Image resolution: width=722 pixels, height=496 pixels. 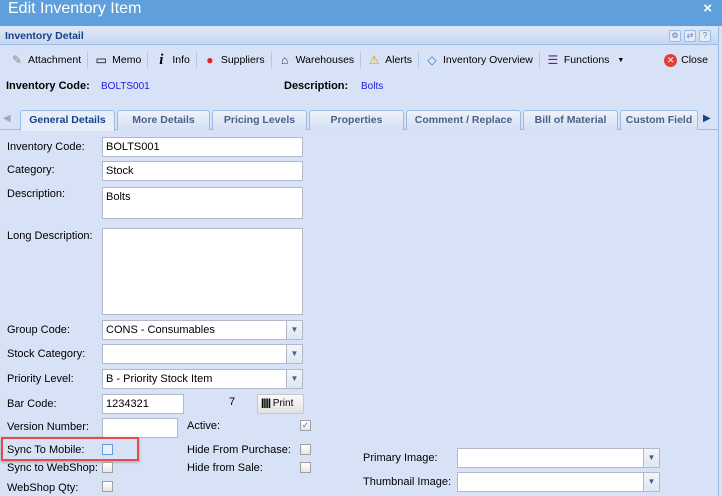 What do you see at coordinates (659, 120) in the screenshot?
I see `tab-custom-field: Custom Field` at bounding box center [659, 120].